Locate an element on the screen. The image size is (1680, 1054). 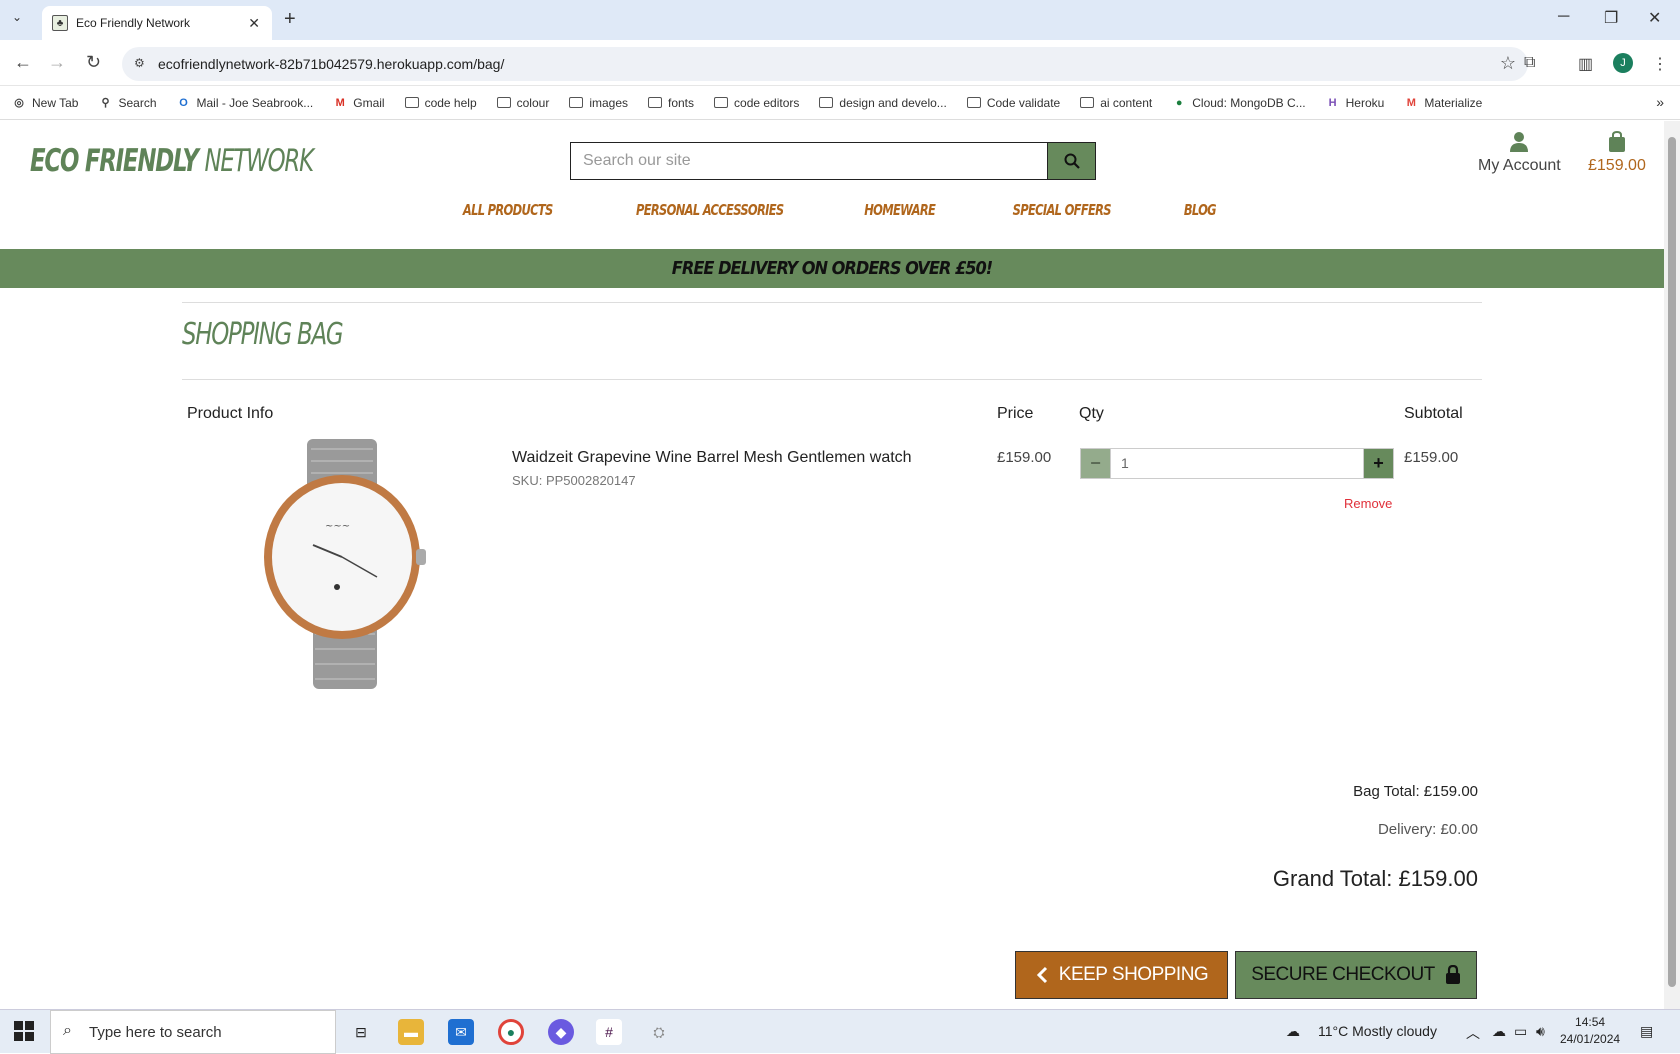
app-icon: ⛭ is located at coordinates (659, 1032).